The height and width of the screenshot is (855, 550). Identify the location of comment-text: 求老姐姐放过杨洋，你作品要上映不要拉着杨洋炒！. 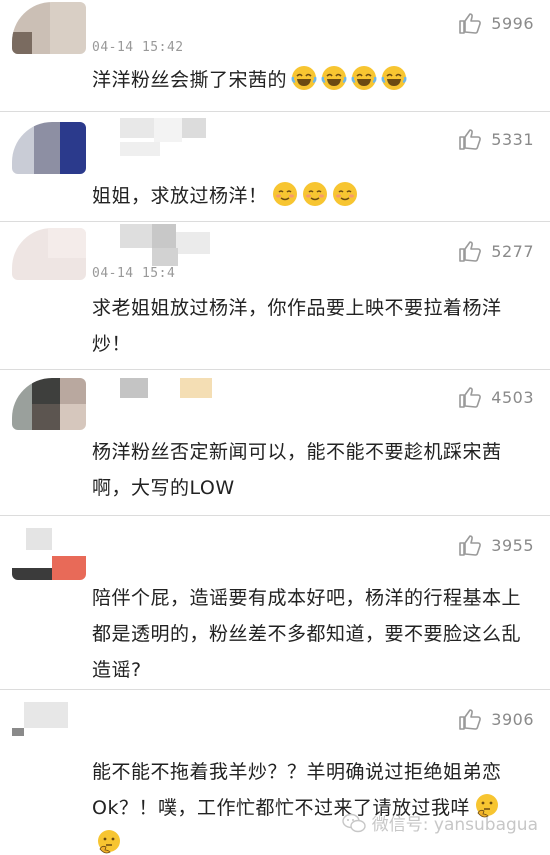
(297, 326).